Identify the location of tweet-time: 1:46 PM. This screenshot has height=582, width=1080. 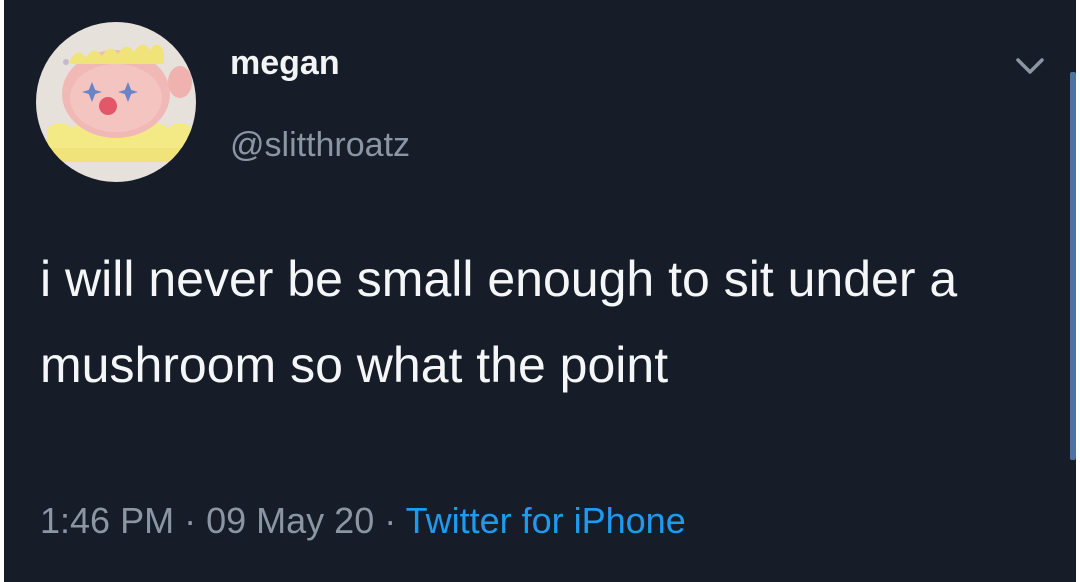
(107, 520).